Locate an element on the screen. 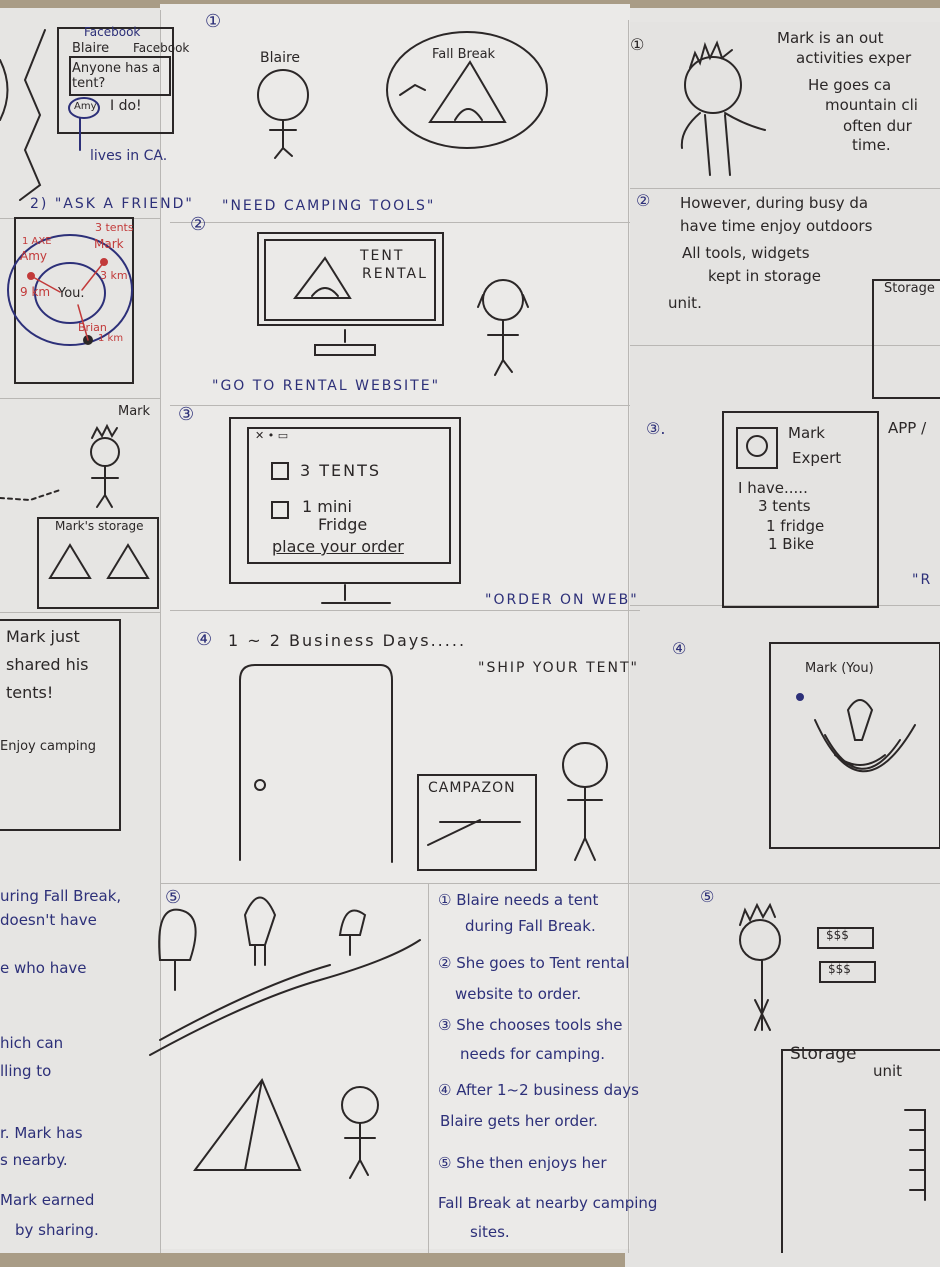 The height and width of the screenshot is (1267, 940). story-fragment: uring Fall Break, is located at coordinates (61, 896).